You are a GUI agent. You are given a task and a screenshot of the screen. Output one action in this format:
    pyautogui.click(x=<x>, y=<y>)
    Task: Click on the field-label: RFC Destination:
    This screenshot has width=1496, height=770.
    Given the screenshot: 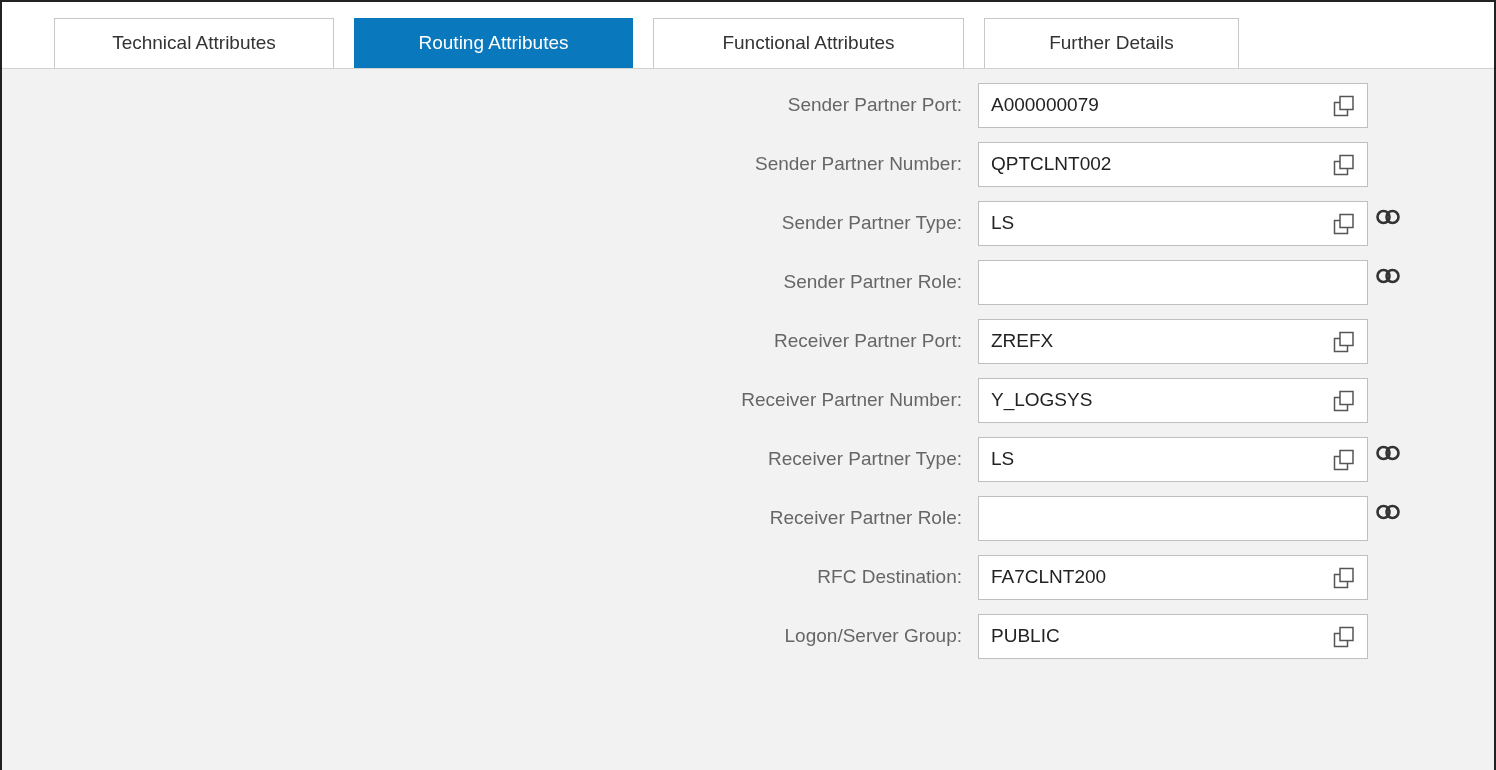 What is the action you would take?
    pyautogui.click(x=889, y=577)
    